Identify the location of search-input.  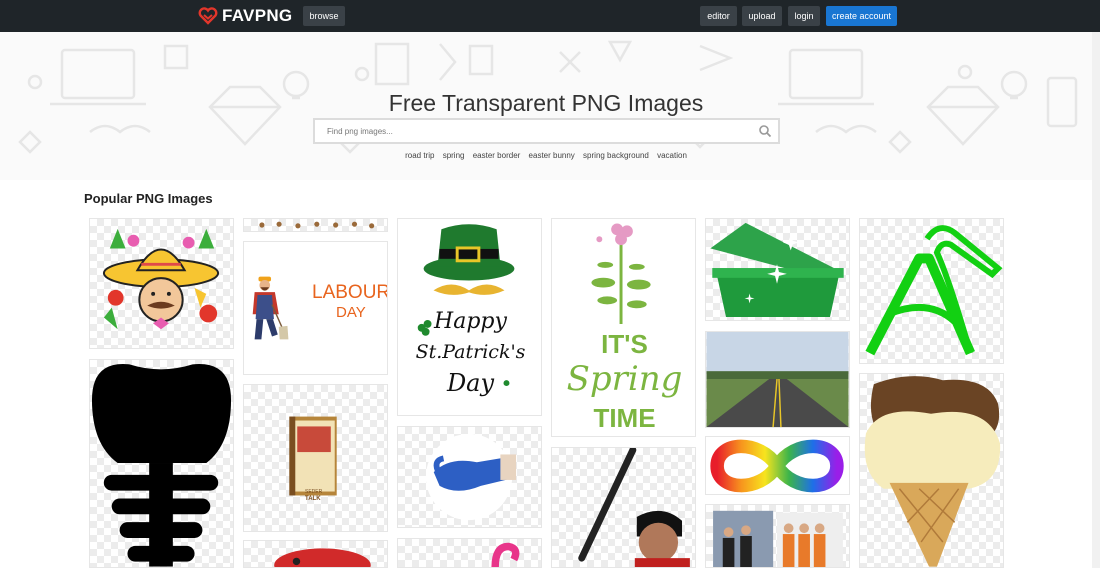
(530, 131).